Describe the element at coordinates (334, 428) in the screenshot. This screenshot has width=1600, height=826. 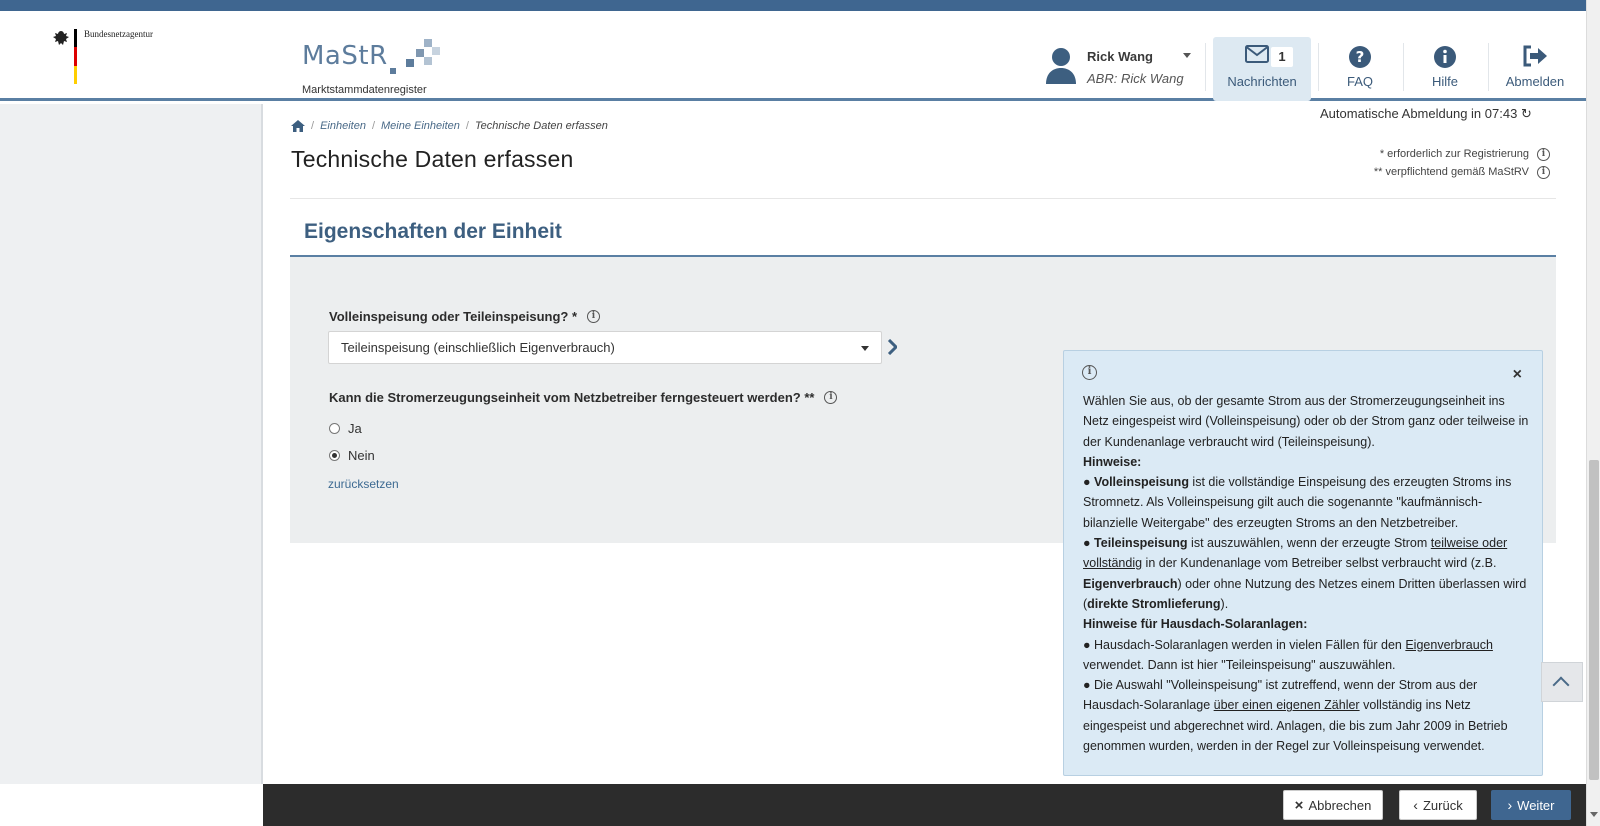
I see `radio-button` at that location.